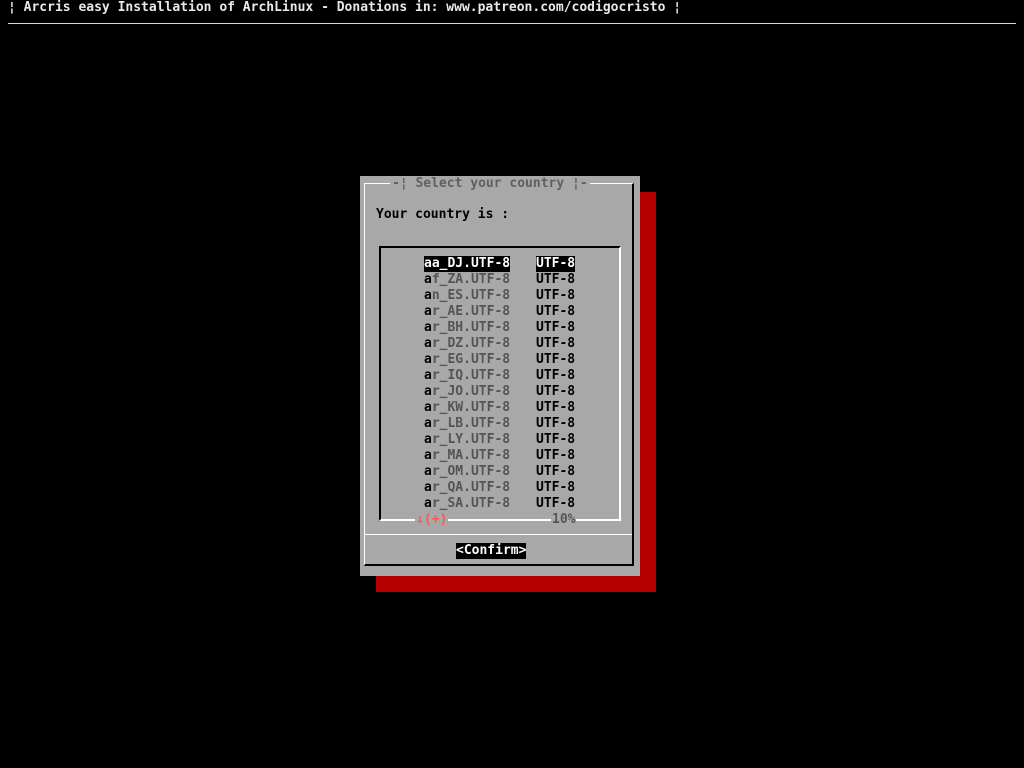 The width and height of the screenshot is (1024, 768). What do you see at coordinates (471, 343) in the screenshot?
I see `locale-tag-rest: r_DZ.UTF-8` at bounding box center [471, 343].